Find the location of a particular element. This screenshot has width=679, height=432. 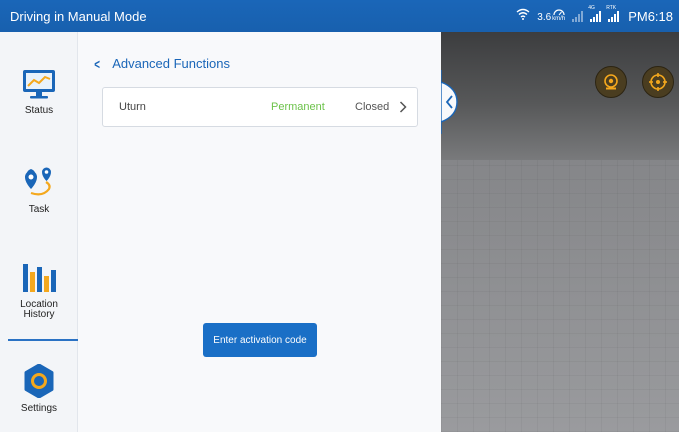

sidebar-item-label: Location History is located at coordinates (39, 309).